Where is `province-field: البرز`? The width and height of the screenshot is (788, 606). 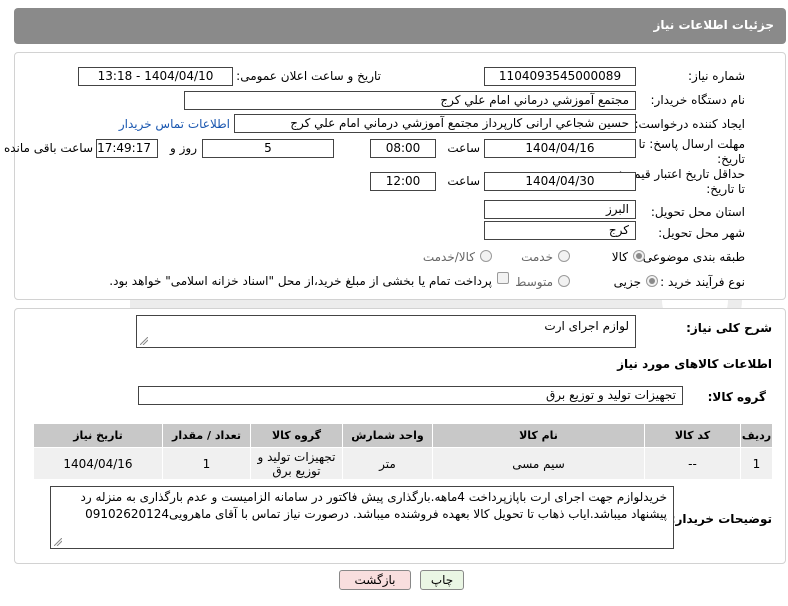 province-field: البرز is located at coordinates (560, 209).